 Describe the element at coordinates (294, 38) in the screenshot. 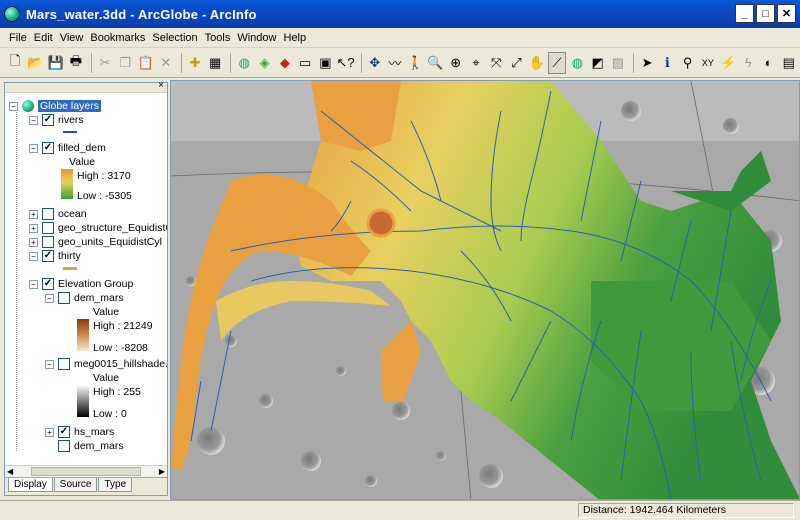

I see `menu-help: Help` at that location.